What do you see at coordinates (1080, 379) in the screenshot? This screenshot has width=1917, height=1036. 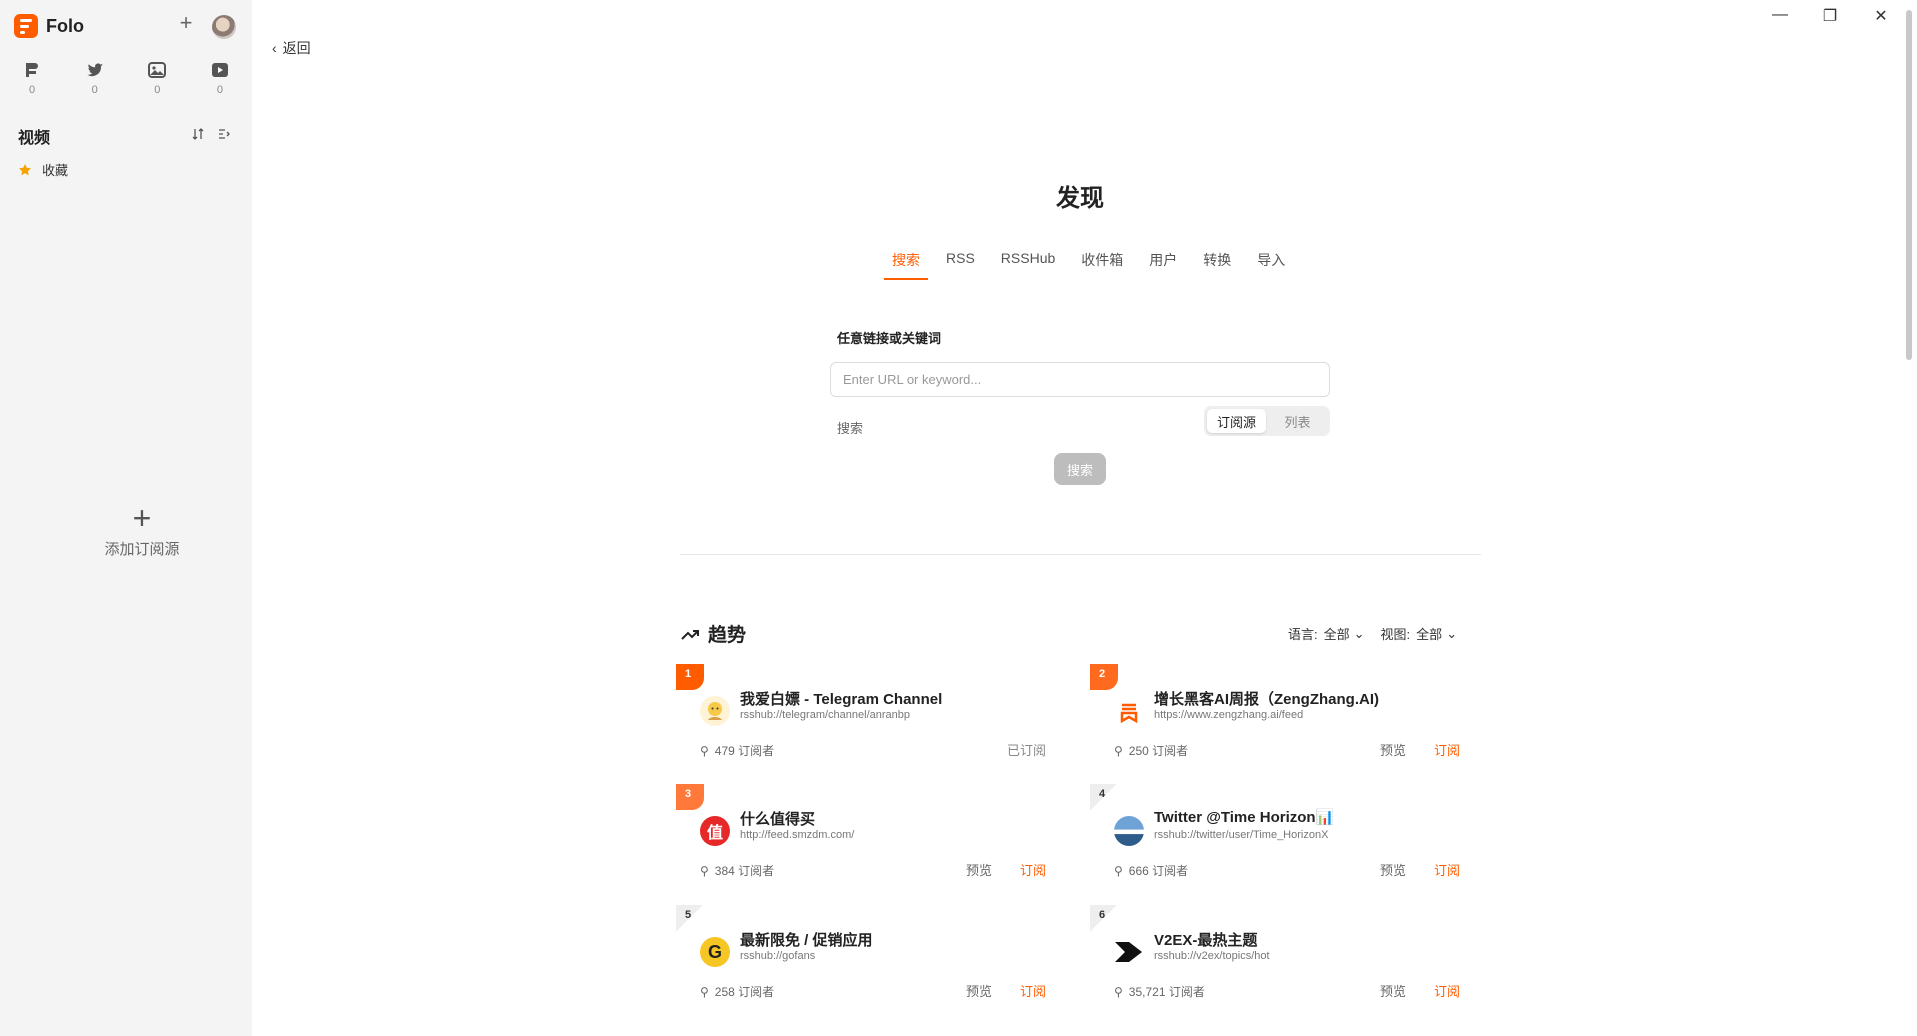 I see `search-input` at bounding box center [1080, 379].